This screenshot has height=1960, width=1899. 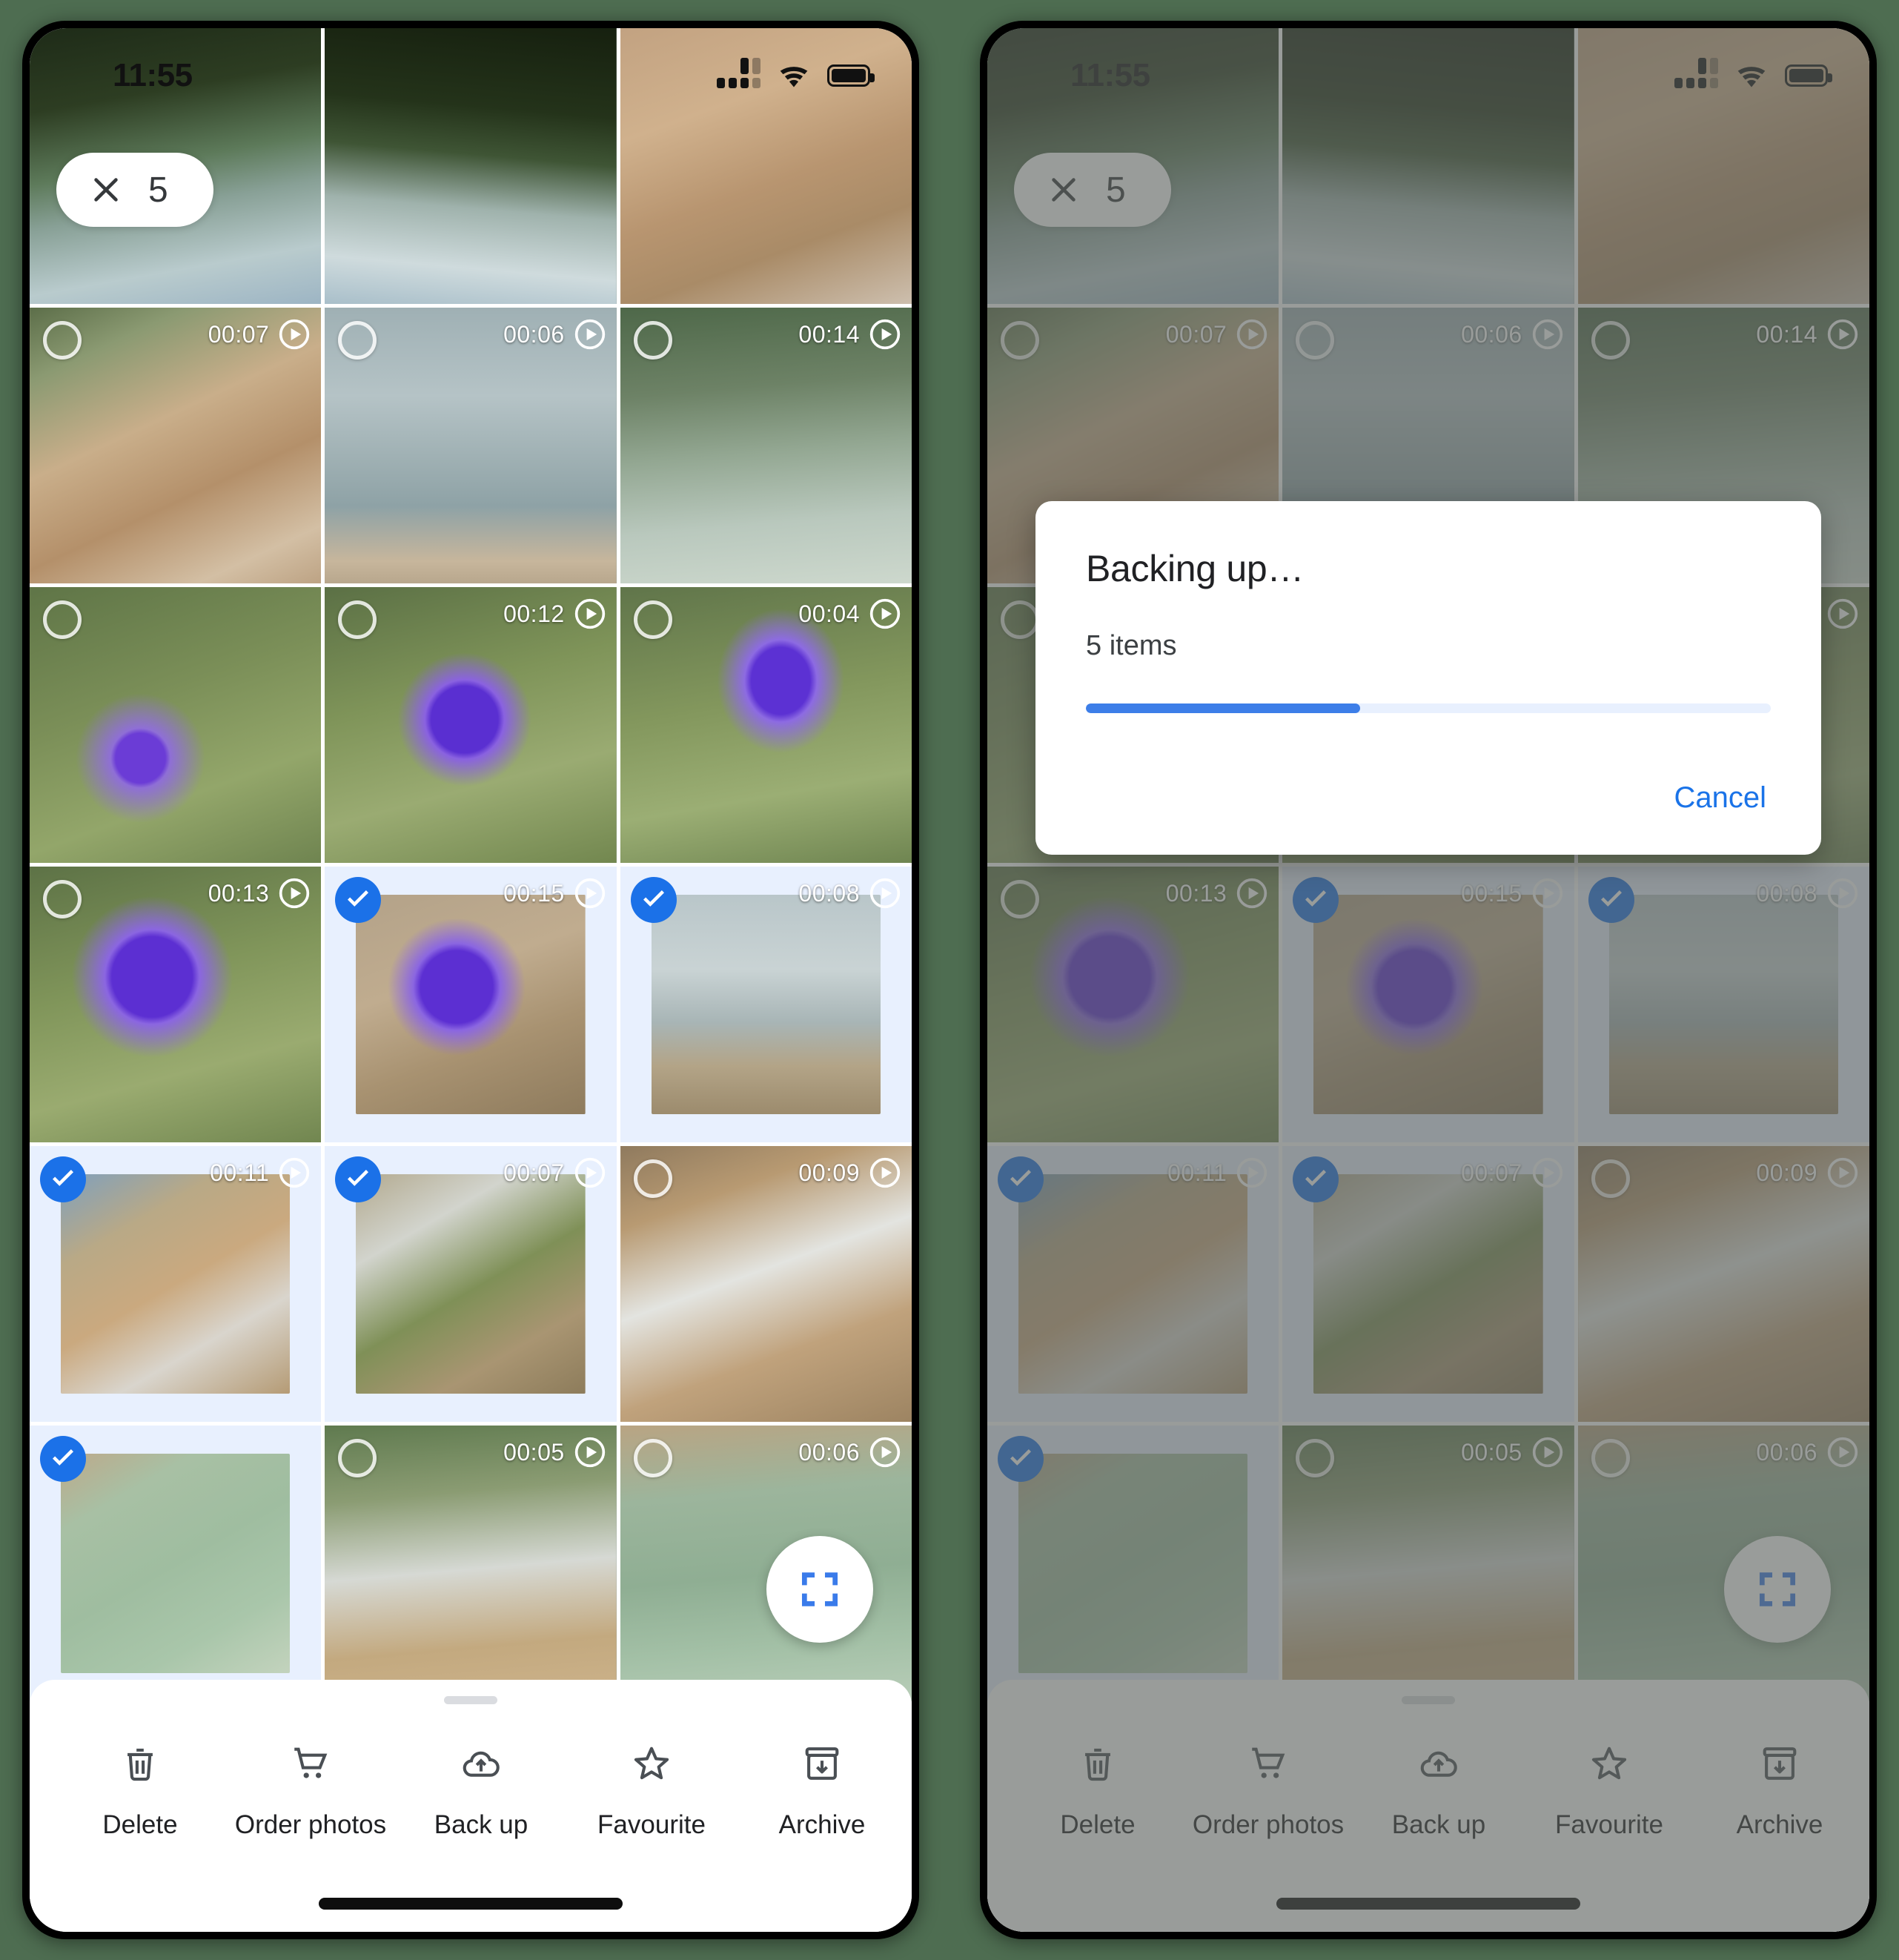 What do you see at coordinates (311, 1825) in the screenshot?
I see `action-label: Order photos` at bounding box center [311, 1825].